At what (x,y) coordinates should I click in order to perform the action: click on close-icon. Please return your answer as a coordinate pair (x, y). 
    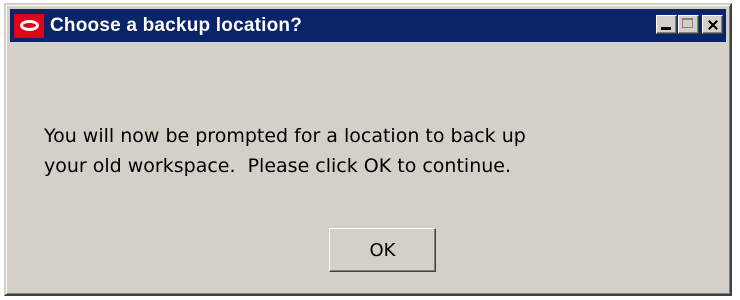
    Looking at the image, I should click on (712, 24).